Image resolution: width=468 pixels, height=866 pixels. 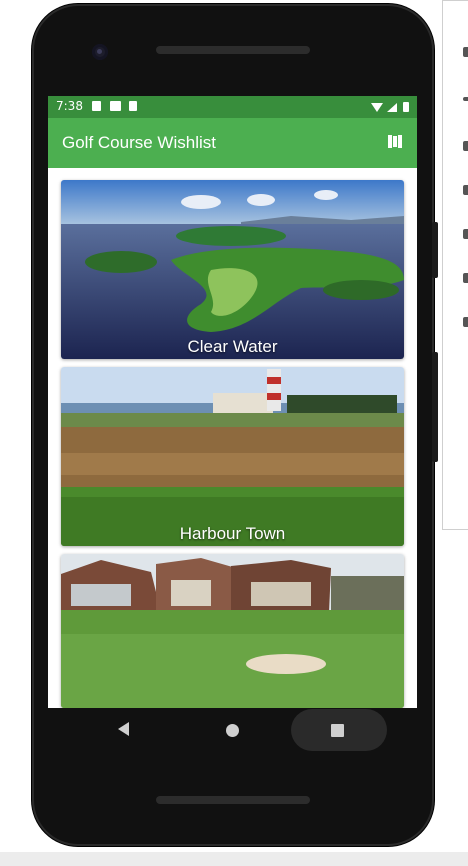 What do you see at coordinates (69, 106) in the screenshot?
I see `status-time: 7:38` at bounding box center [69, 106].